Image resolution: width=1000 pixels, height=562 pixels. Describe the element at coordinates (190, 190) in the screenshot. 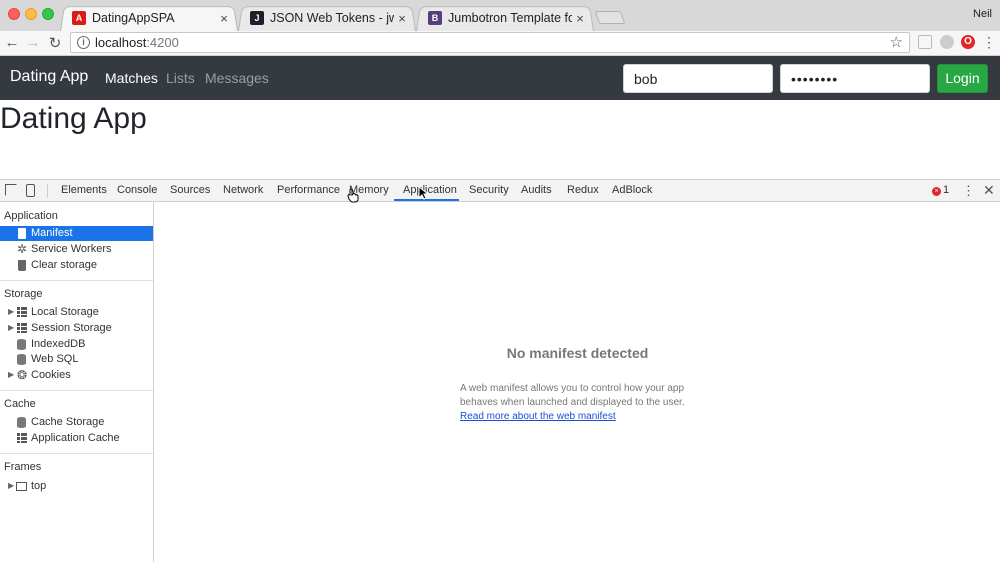

I see `tab-sources: Sources` at that location.